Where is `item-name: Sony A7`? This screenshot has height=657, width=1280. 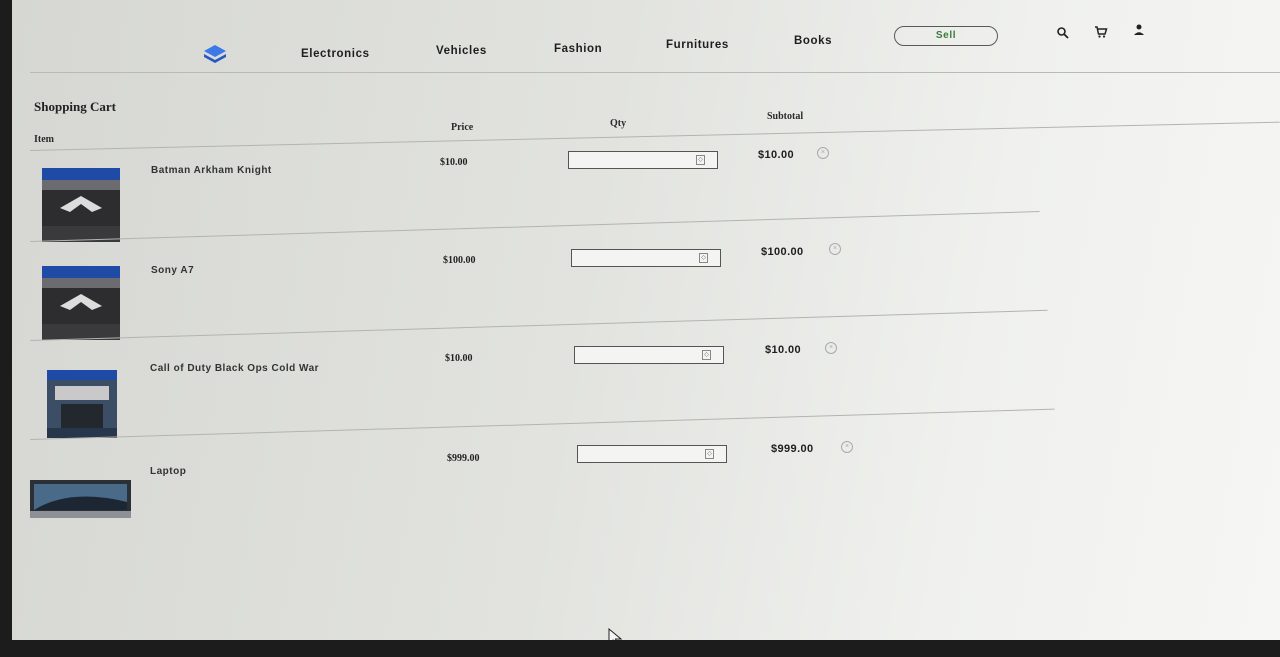
item-name: Sony A7 is located at coordinates (172, 270).